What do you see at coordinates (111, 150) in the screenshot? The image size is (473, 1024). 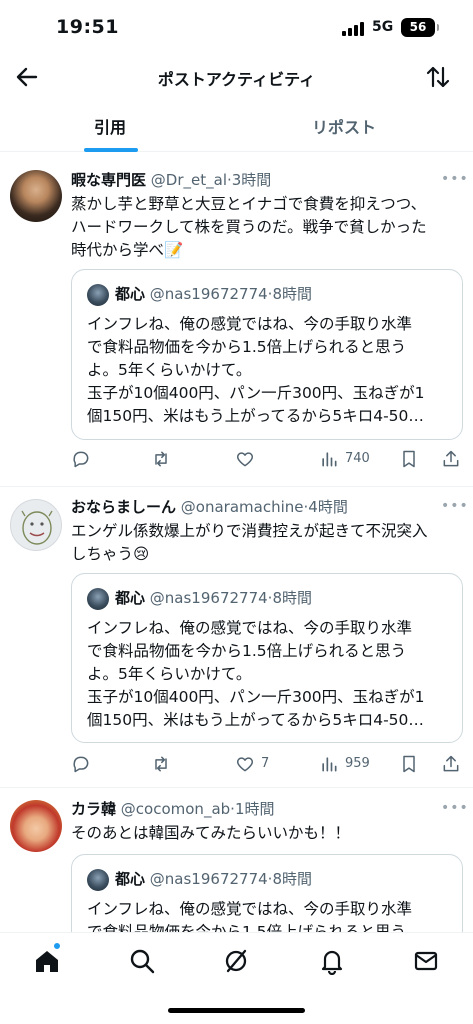 I see `tab-indicator` at bounding box center [111, 150].